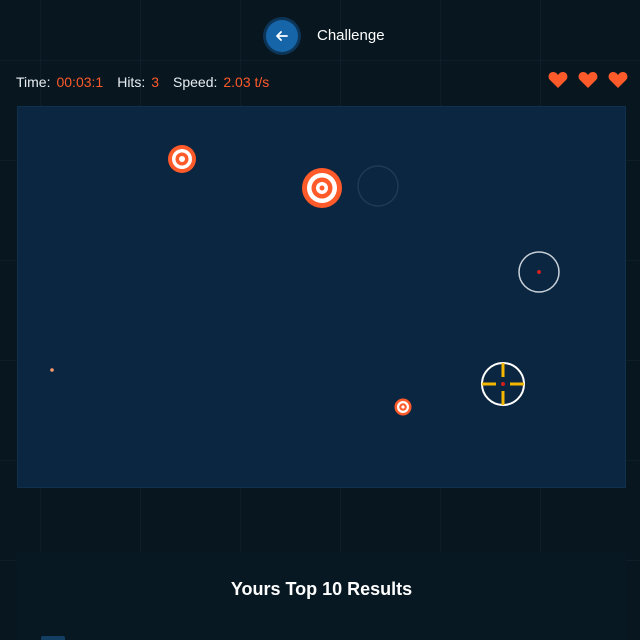 The image size is (640, 640). I want to click on results-panel: Yours Top 10 Results, so click(321, 596).